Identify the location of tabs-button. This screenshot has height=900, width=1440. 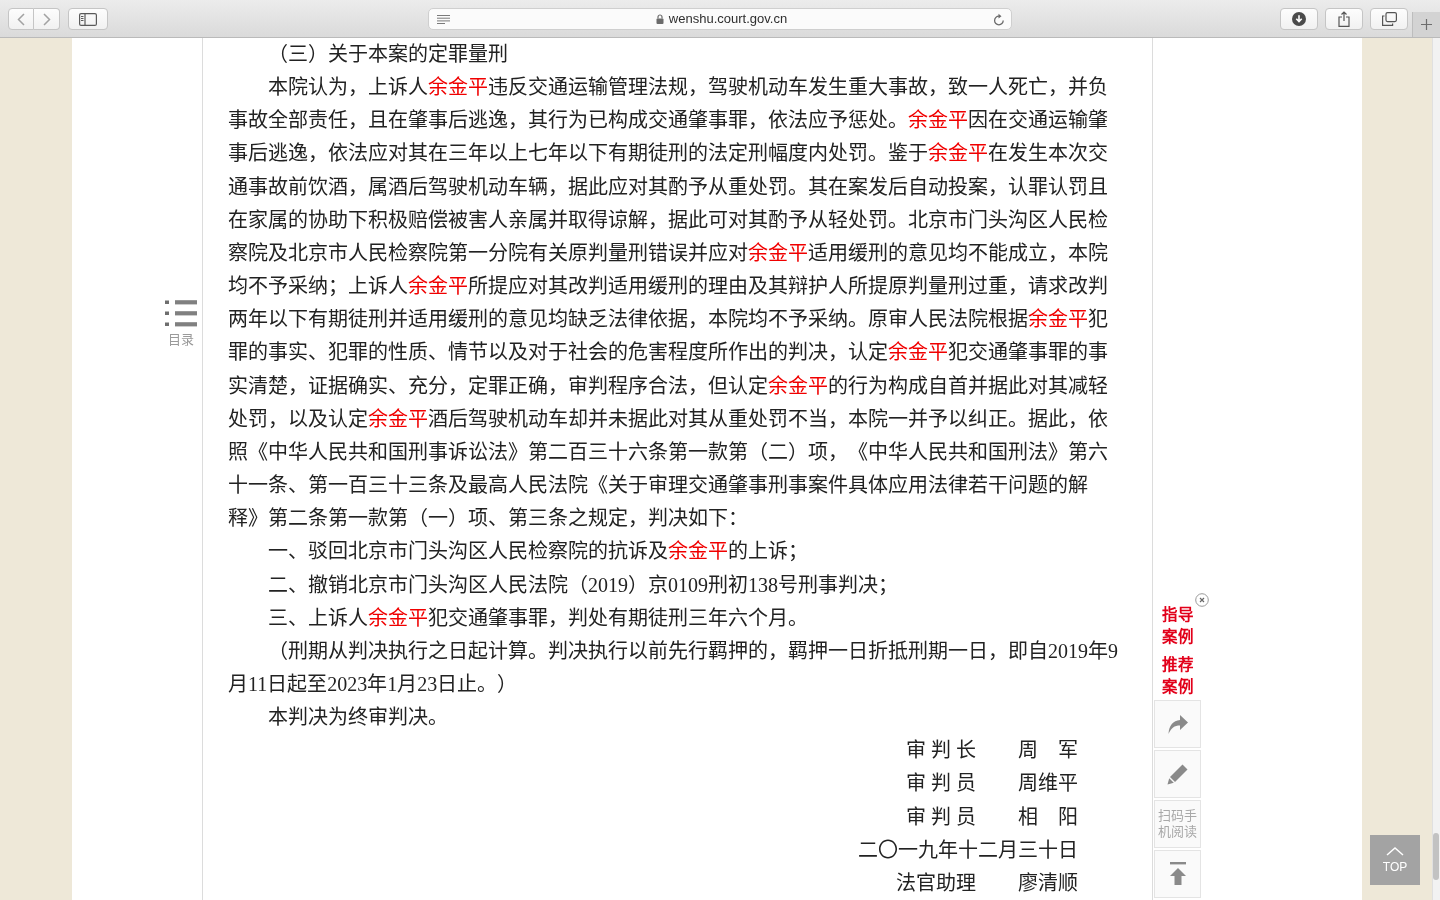
(1389, 19).